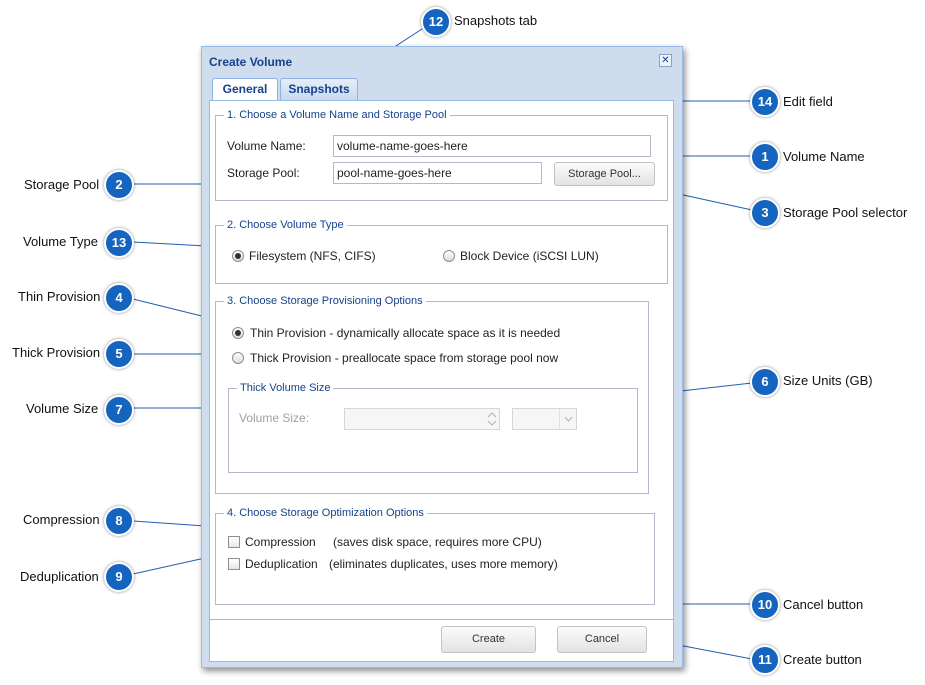 The width and height of the screenshot is (925, 685). What do you see at coordinates (119, 577) in the screenshot?
I see `callout-badge-9: 9` at bounding box center [119, 577].